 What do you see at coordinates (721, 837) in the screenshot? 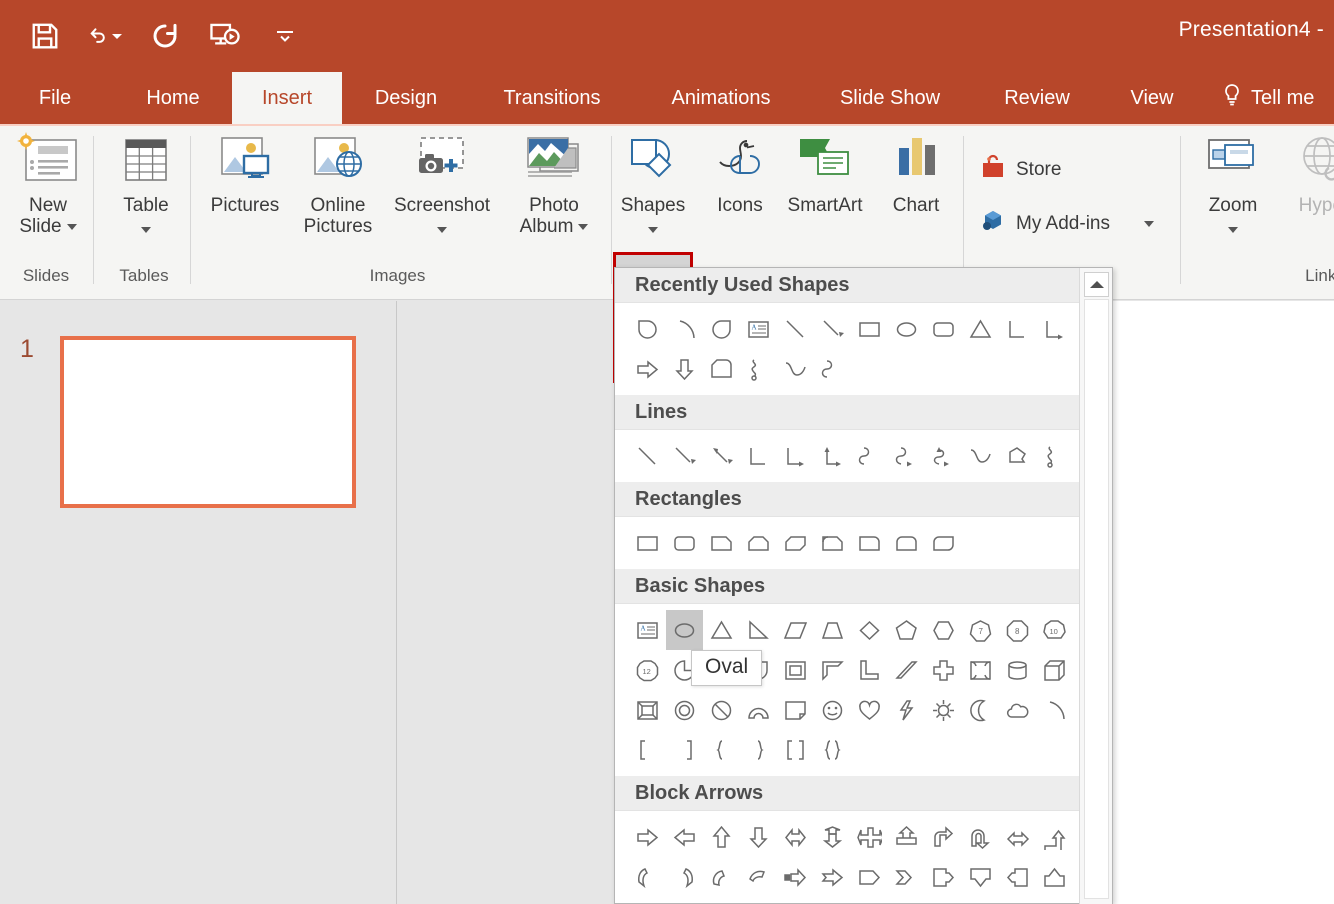
I see `shape-up-arrow` at bounding box center [721, 837].